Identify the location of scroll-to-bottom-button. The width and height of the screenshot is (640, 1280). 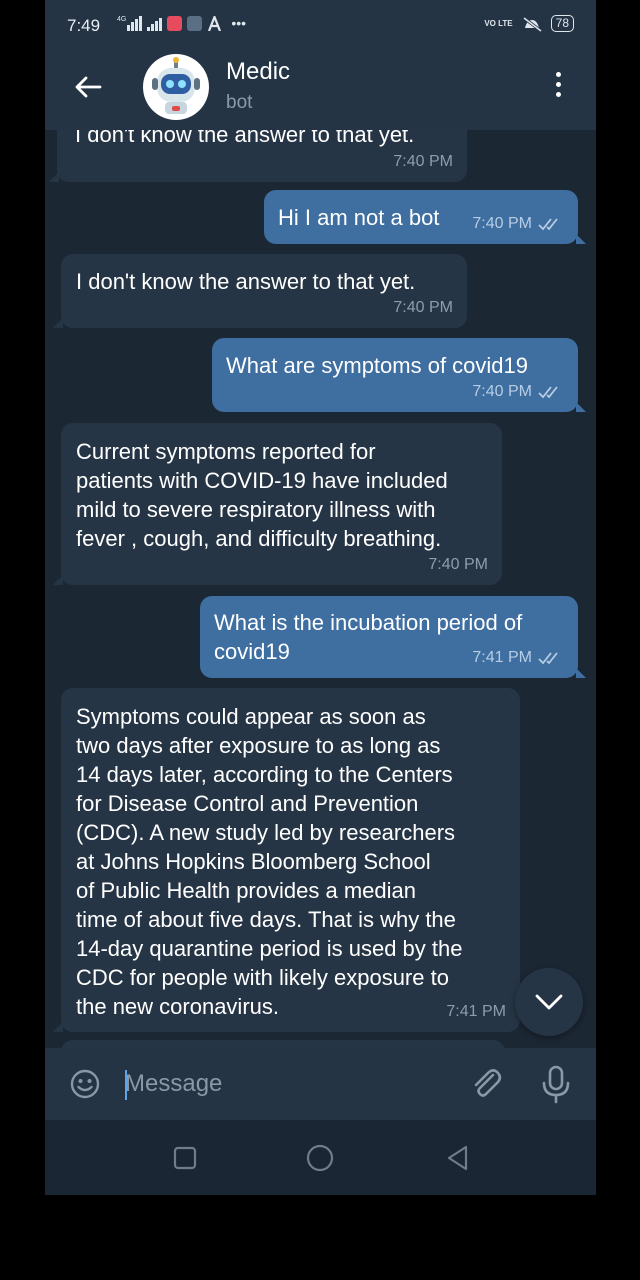
(549, 1002).